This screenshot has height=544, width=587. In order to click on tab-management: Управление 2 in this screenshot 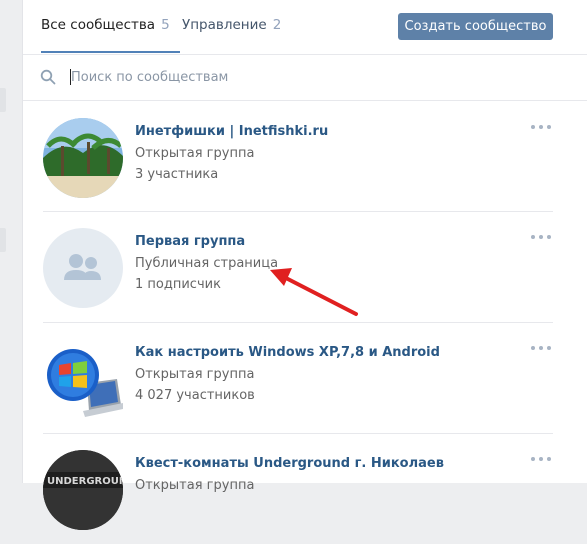, I will do `click(231, 25)`.